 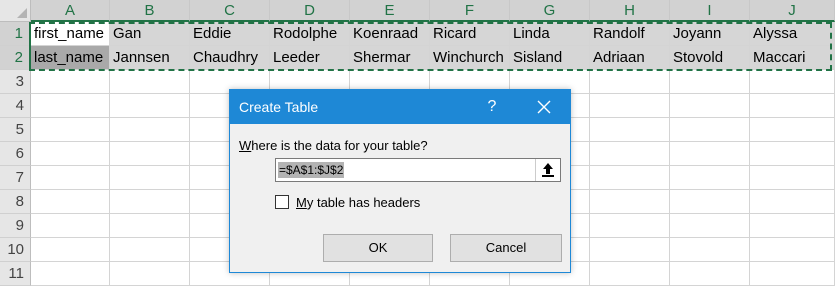 What do you see at coordinates (710, 226) in the screenshot?
I see `cell-i9` at bounding box center [710, 226].